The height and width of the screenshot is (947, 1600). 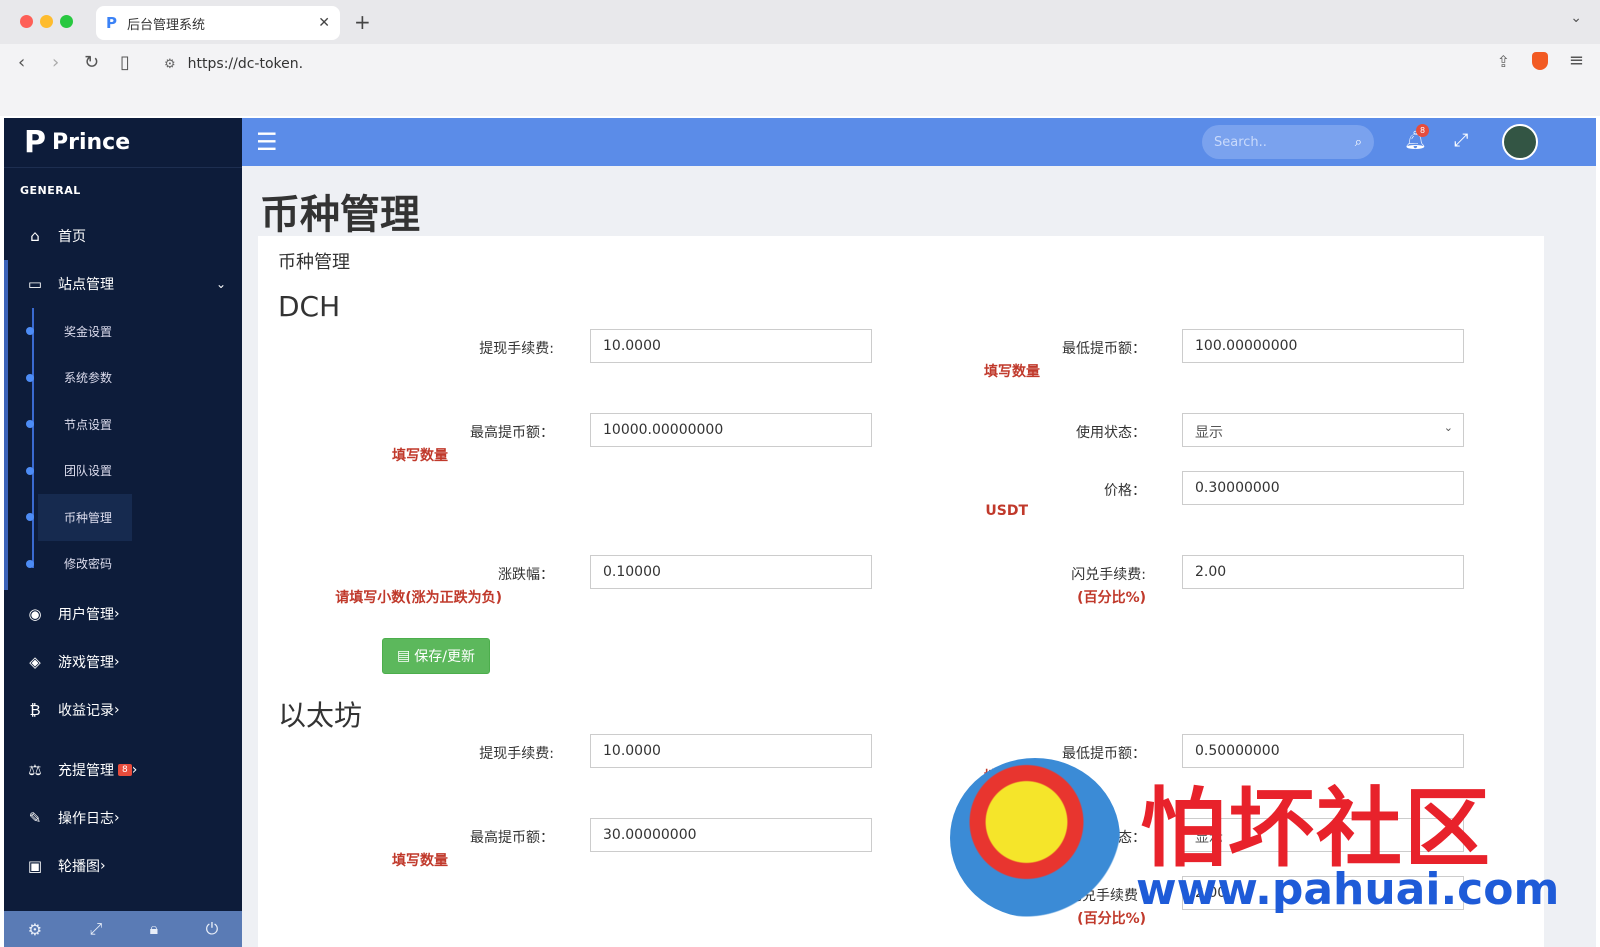 What do you see at coordinates (832, 64) in the screenshot?
I see `address-bar: ⚙ https://dc-token.` at bounding box center [832, 64].